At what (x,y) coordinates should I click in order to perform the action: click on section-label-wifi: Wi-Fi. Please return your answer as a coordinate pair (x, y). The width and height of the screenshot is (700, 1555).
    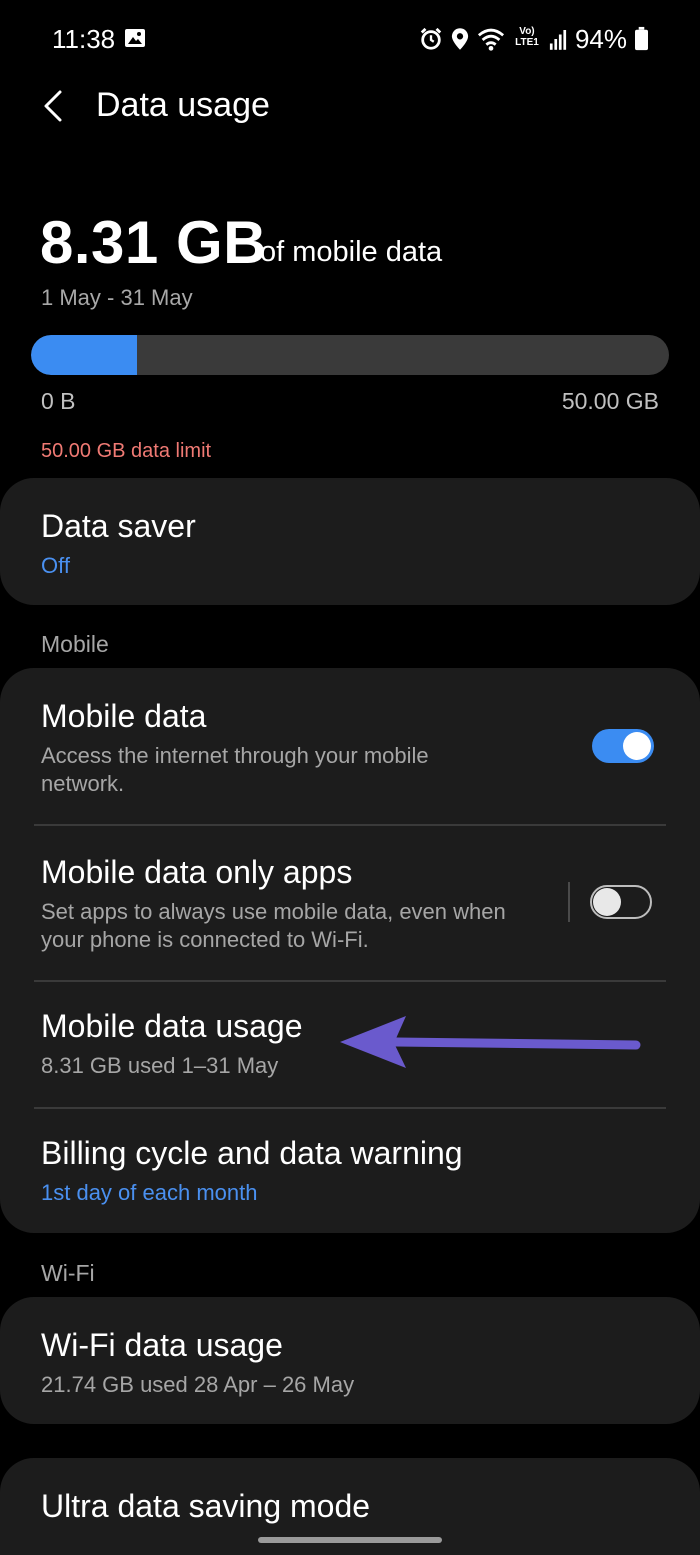
    Looking at the image, I should click on (68, 1273).